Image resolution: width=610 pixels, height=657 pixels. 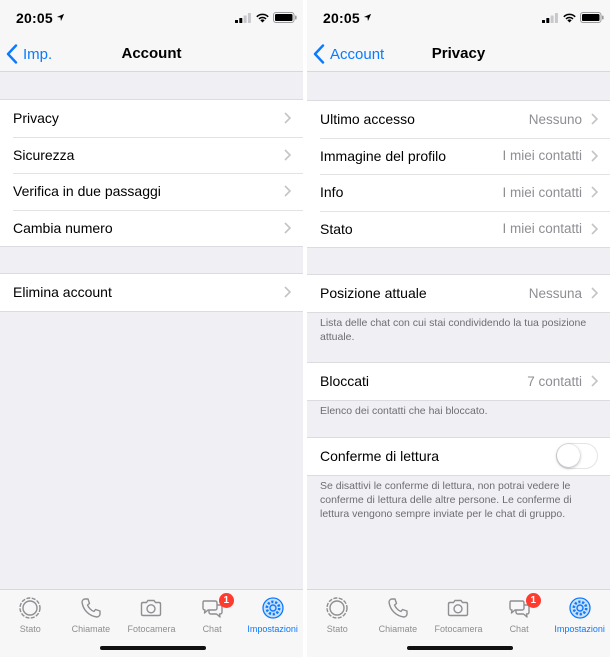 What do you see at coordinates (87, 191) in the screenshot?
I see `row-label: Verifica in due passaggi` at bounding box center [87, 191].